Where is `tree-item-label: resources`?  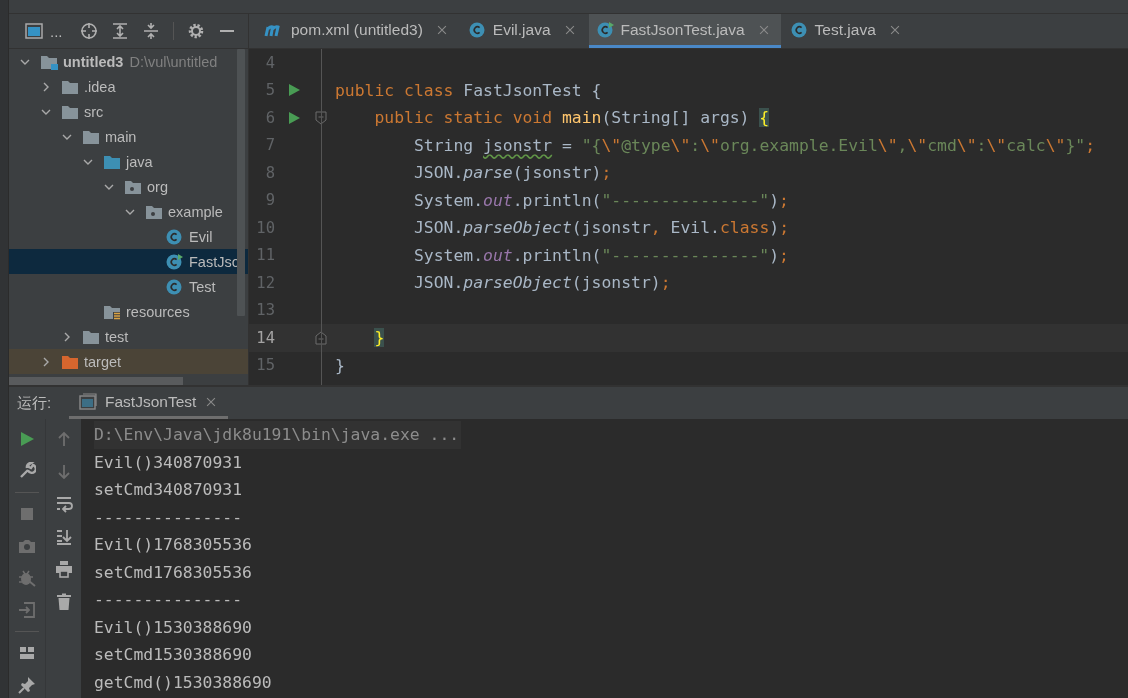
tree-item-label: resources is located at coordinates (158, 311).